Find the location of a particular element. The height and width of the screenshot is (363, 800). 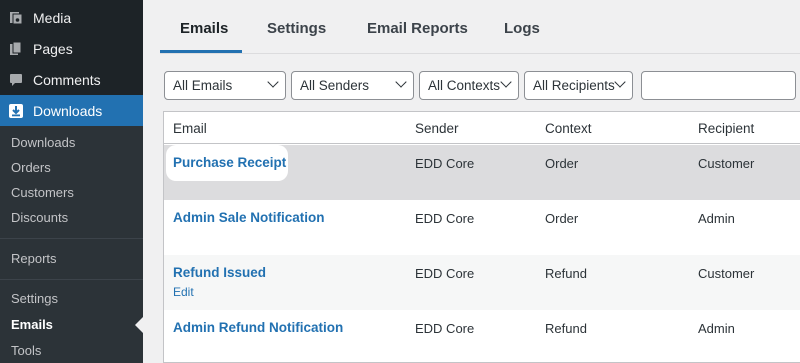

menu-item-media: Media is located at coordinates (71, 17).